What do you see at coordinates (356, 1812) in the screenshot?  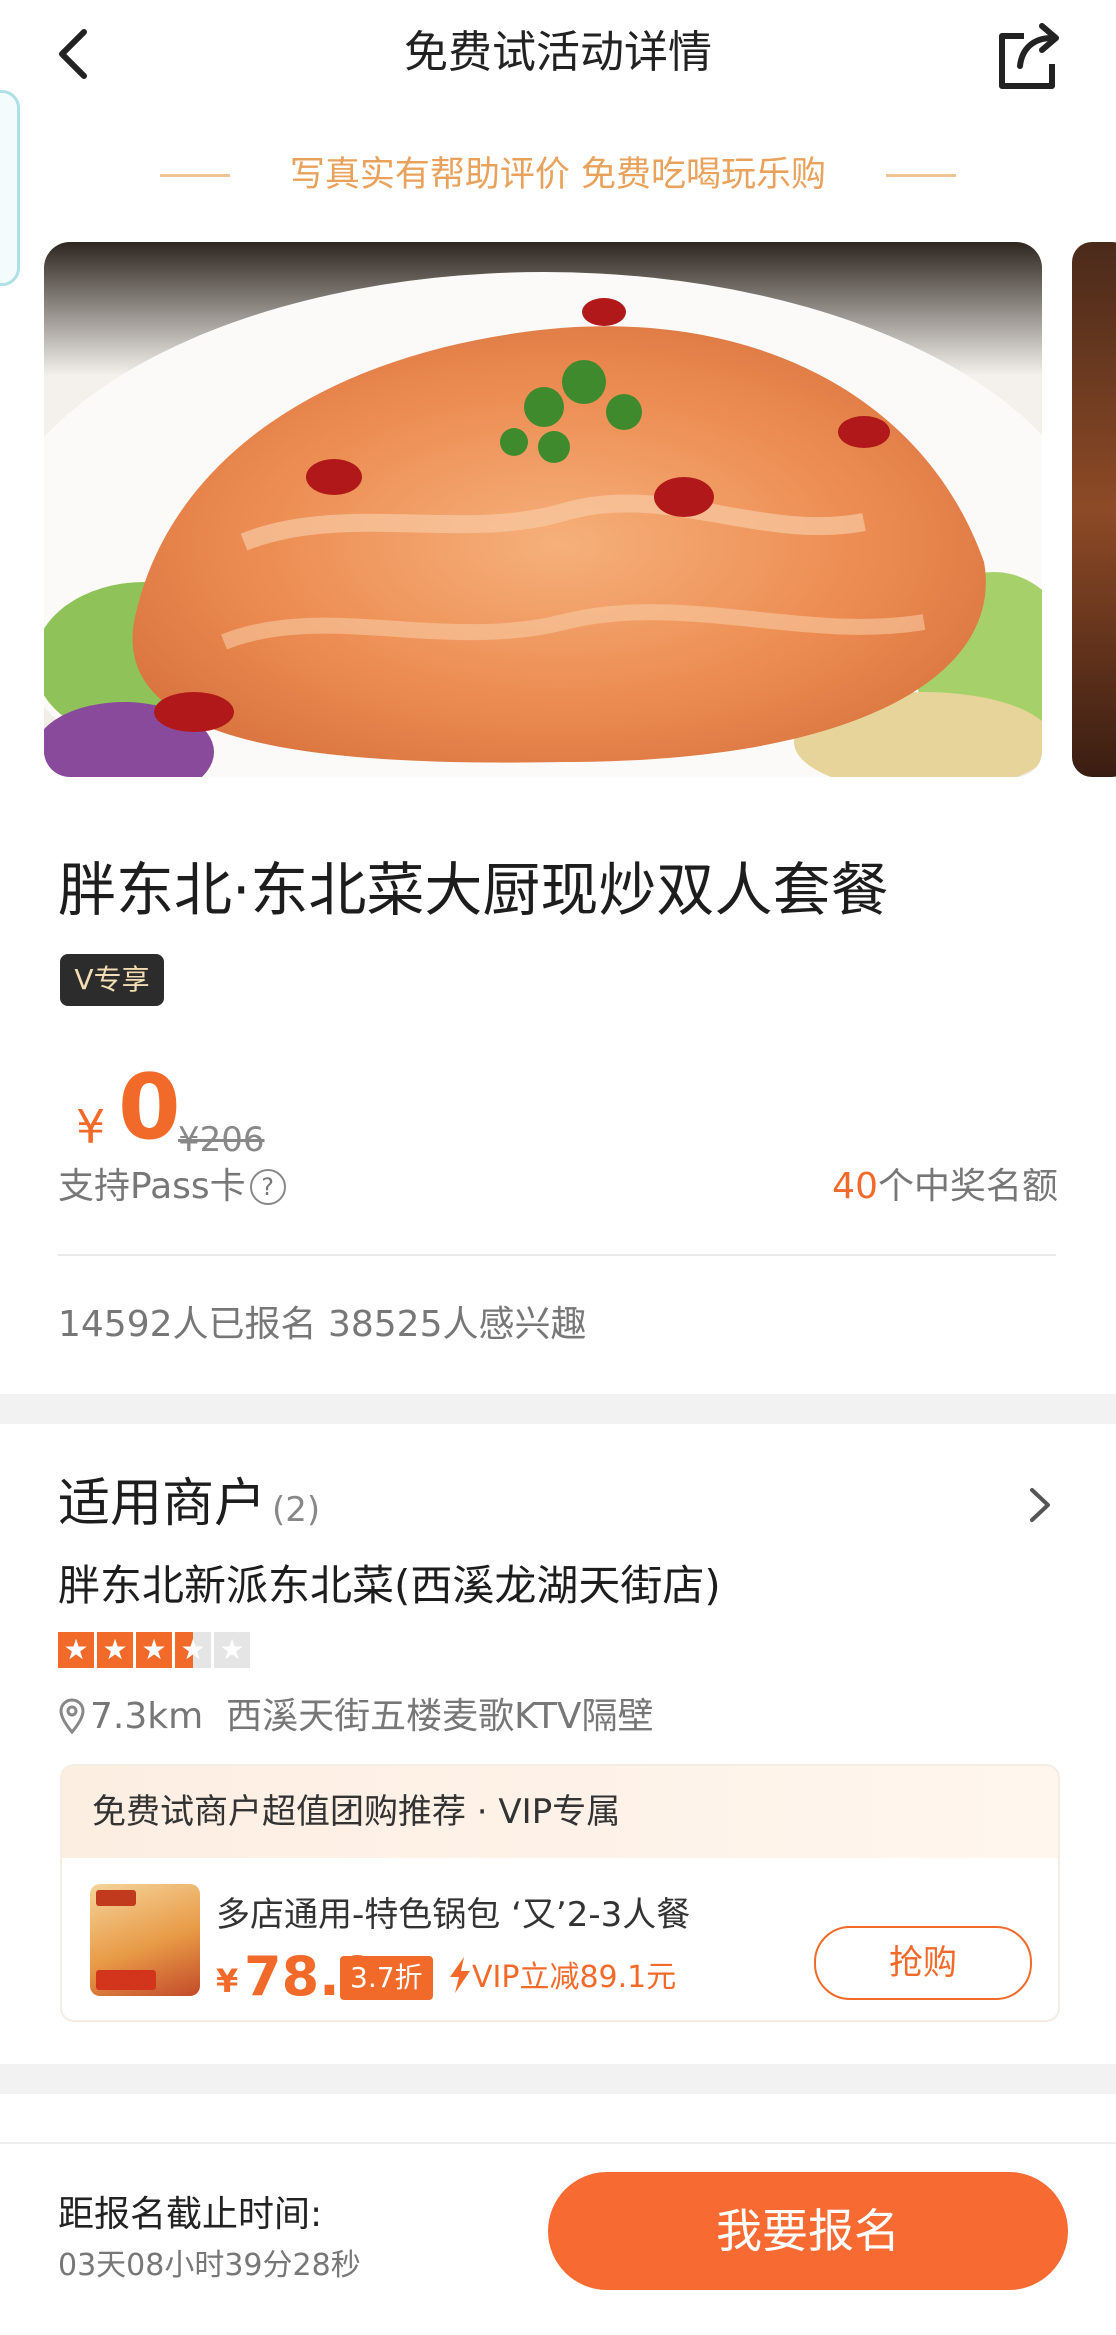 I see `deal-header-text: 免费试商户超值团购推荐 · VIP专属` at bounding box center [356, 1812].